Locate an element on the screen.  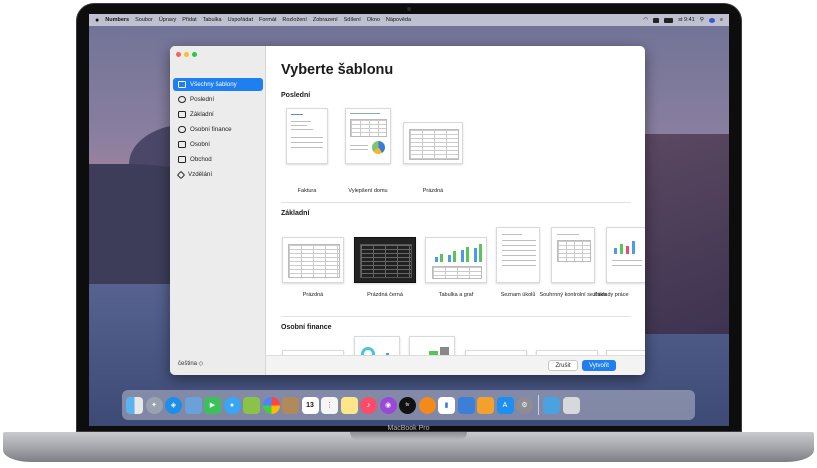
template-summary-checklist is located at coordinates (573, 255).